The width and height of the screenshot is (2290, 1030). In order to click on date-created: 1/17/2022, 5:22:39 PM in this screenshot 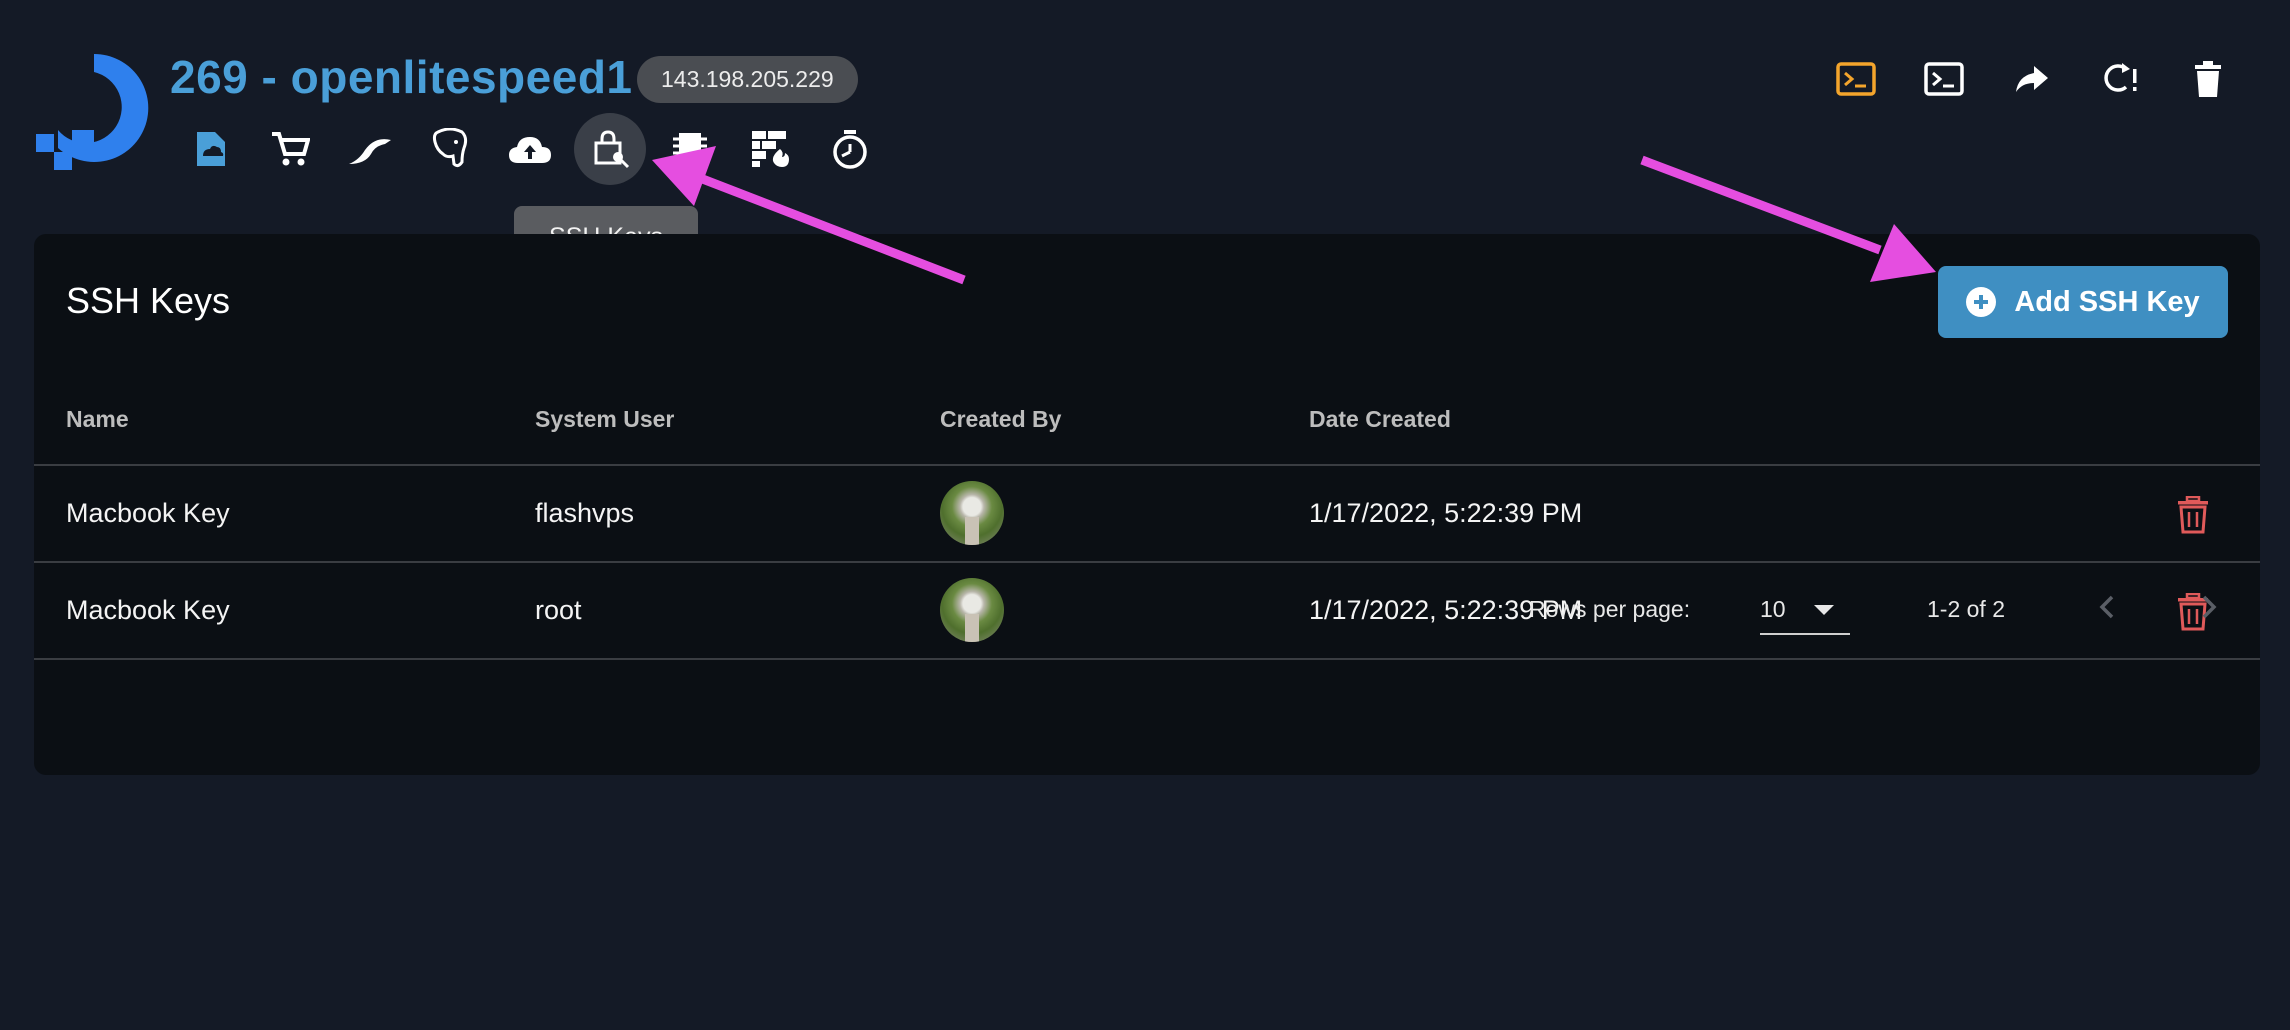, I will do `click(1446, 513)`.